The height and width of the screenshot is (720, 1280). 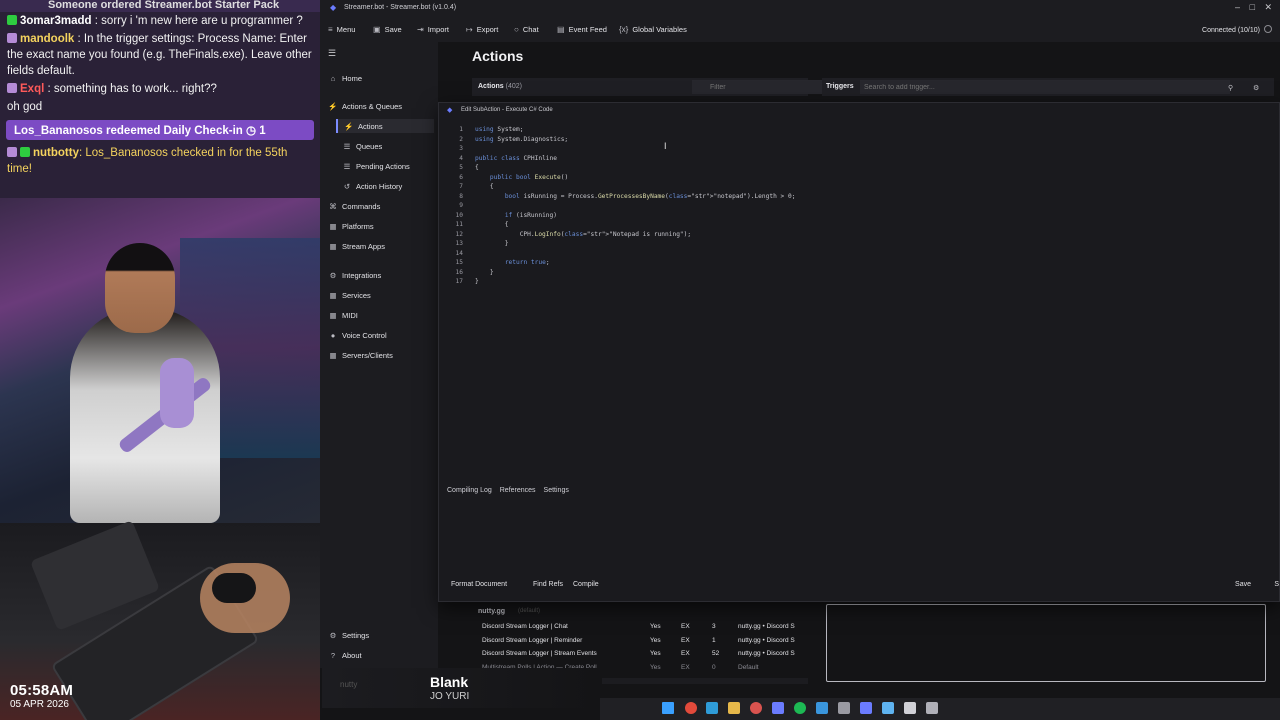 What do you see at coordinates (342, 315) in the screenshot?
I see `sidebar-item-midi: ▦ MIDI` at bounding box center [342, 315].